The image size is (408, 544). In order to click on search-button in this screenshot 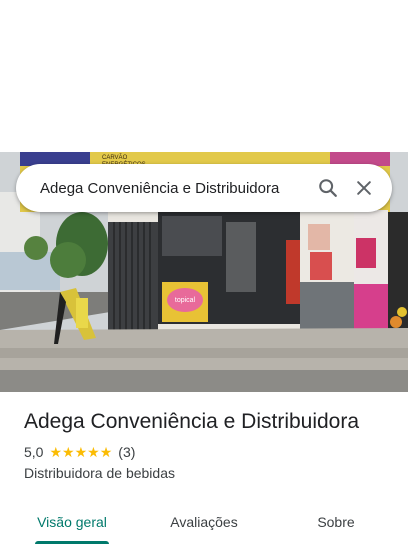, I will do `click(328, 188)`.